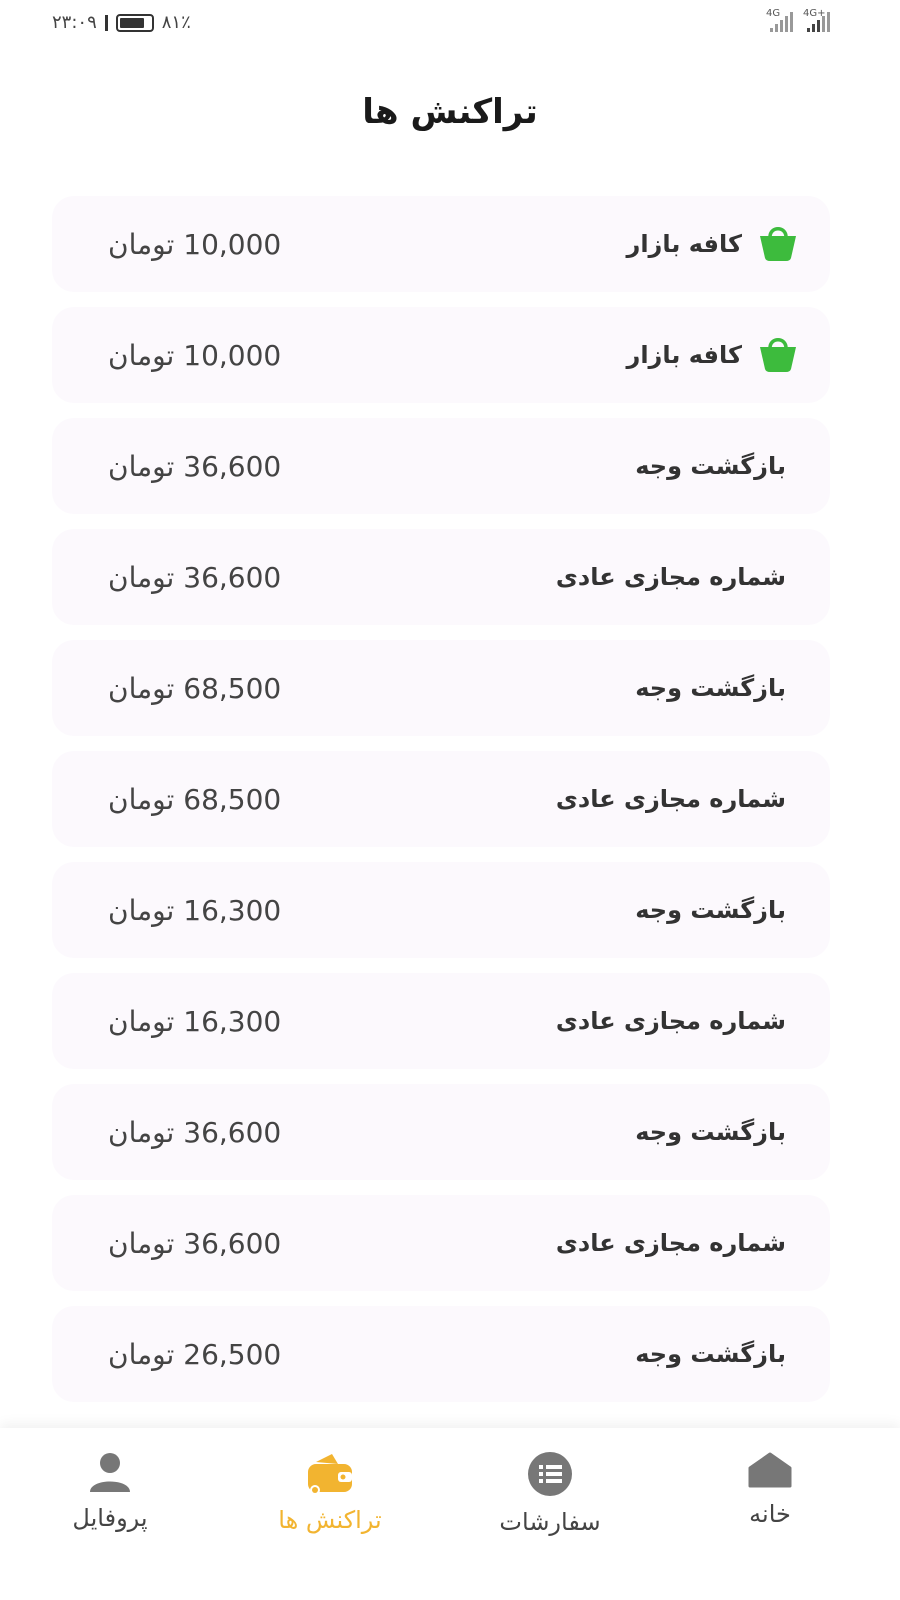 This screenshot has width=900, height=1600. What do you see at coordinates (550, 1474) in the screenshot?
I see `list-icon` at bounding box center [550, 1474].